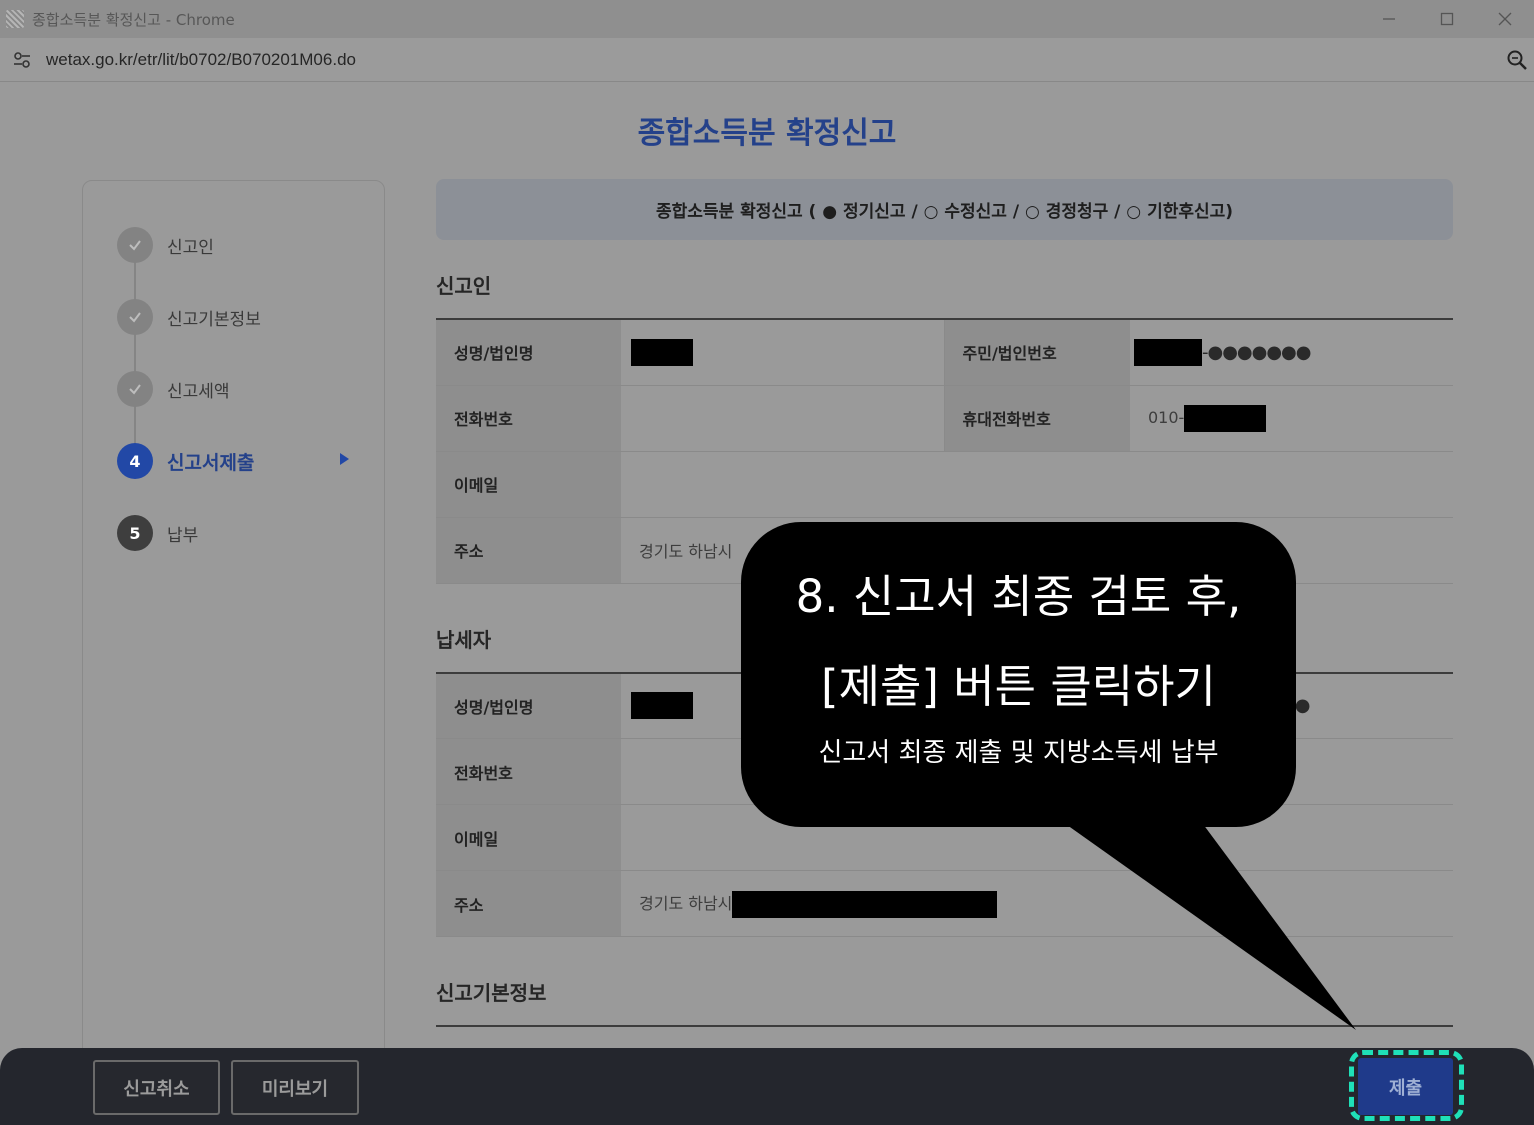 The height and width of the screenshot is (1125, 1534). Describe the element at coordinates (1256, 352) in the screenshot. I see `id-masked: -●●●●●●●` at that location.